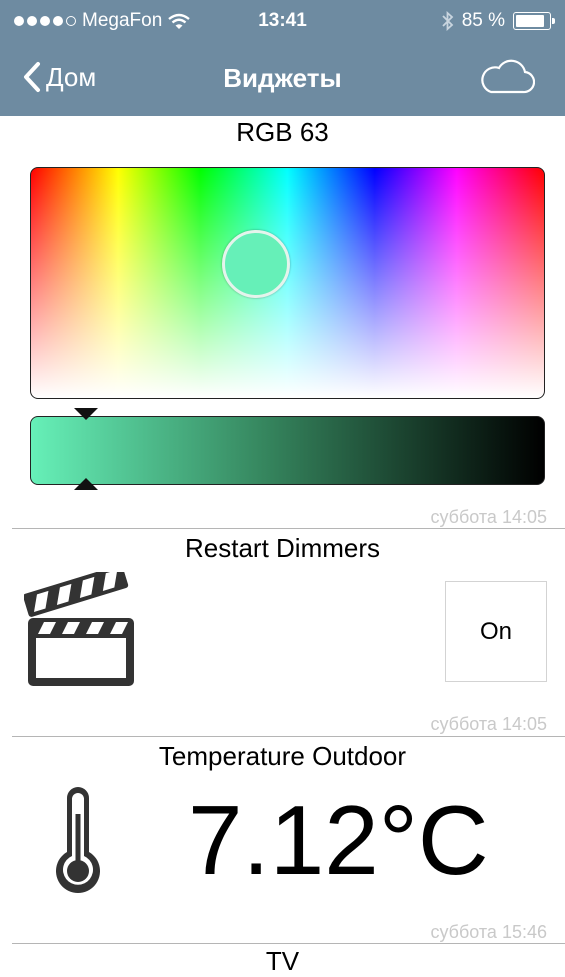 The height and width of the screenshot is (977, 565). I want to click on brightness-slider, so click(287, 450).